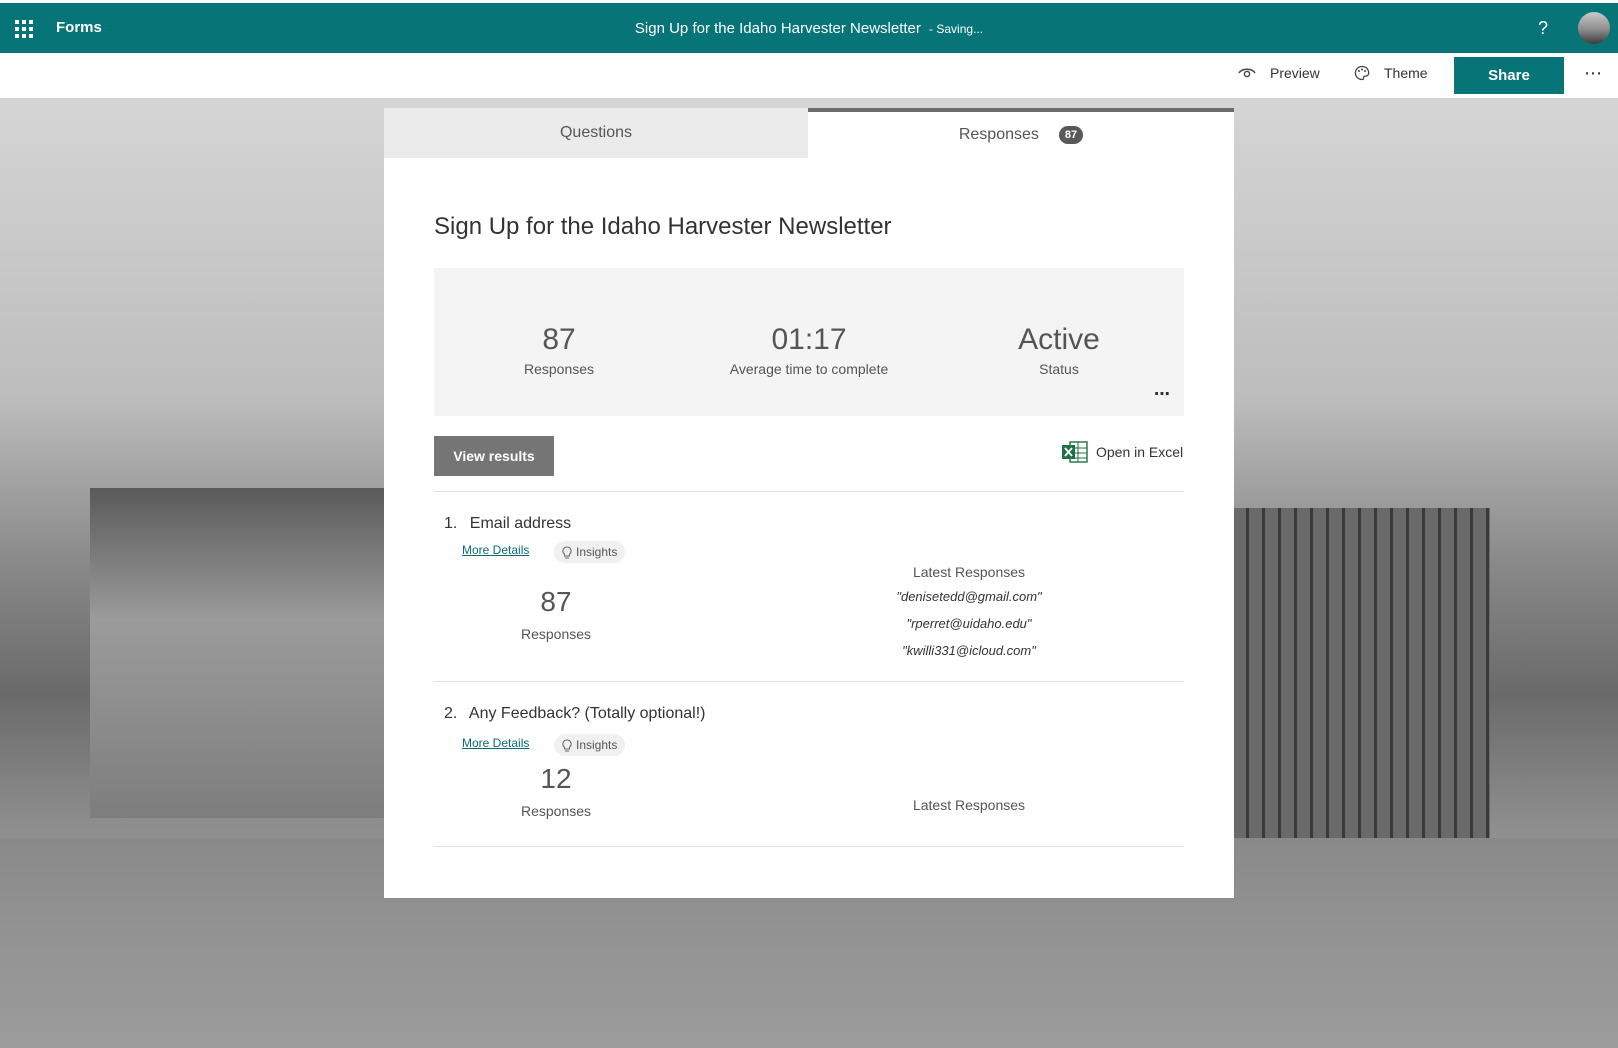  What do you see at coordinates (559, 369) in the screenshot?
I see `stat-responses-label: Responses` at bounding box center [559, 369].